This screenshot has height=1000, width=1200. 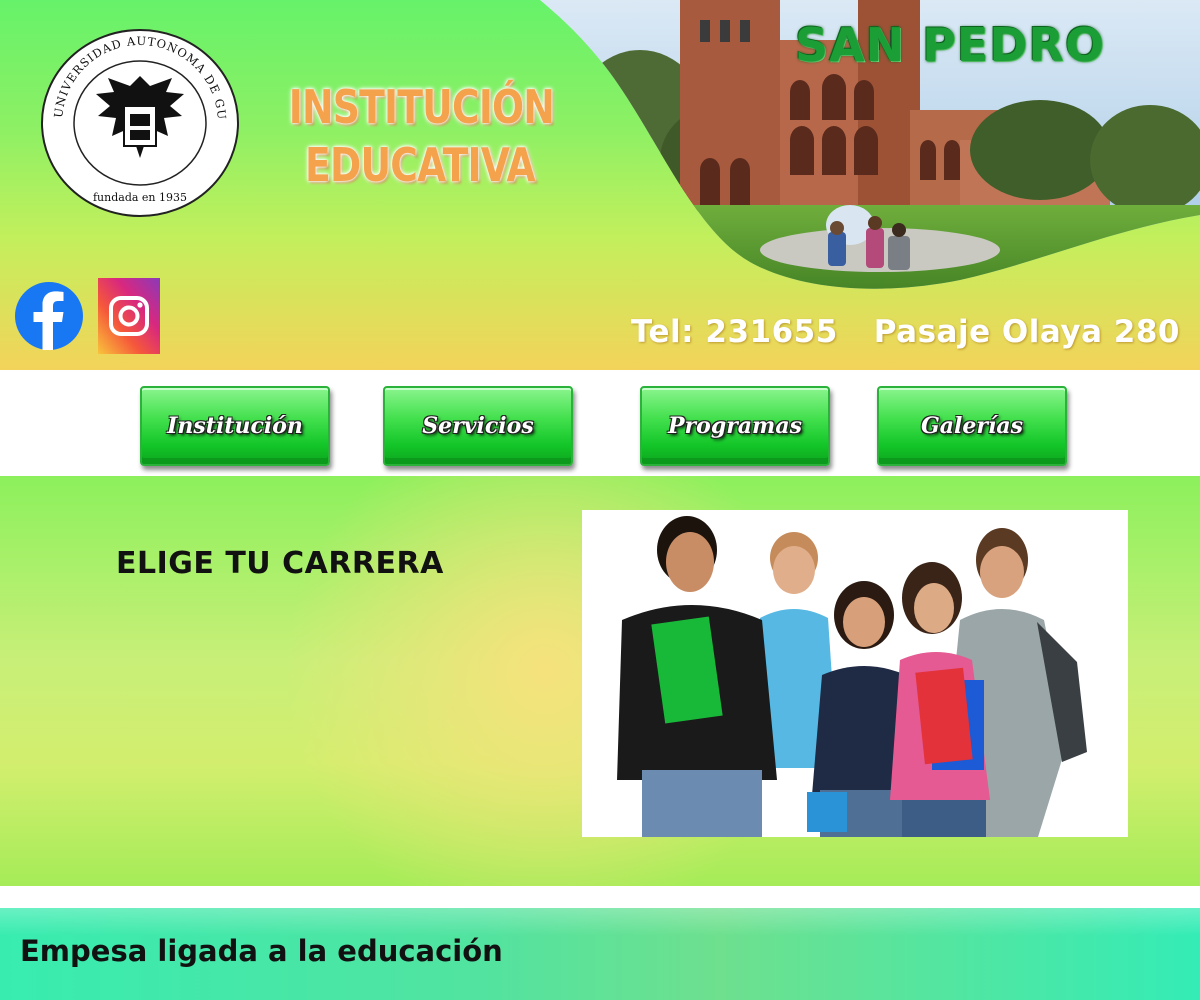 What do you see at coordinates (280, 563) in the screenshot?
I see `section-title: ELIGE TU CARRERA` at bounding box center [280, 563].